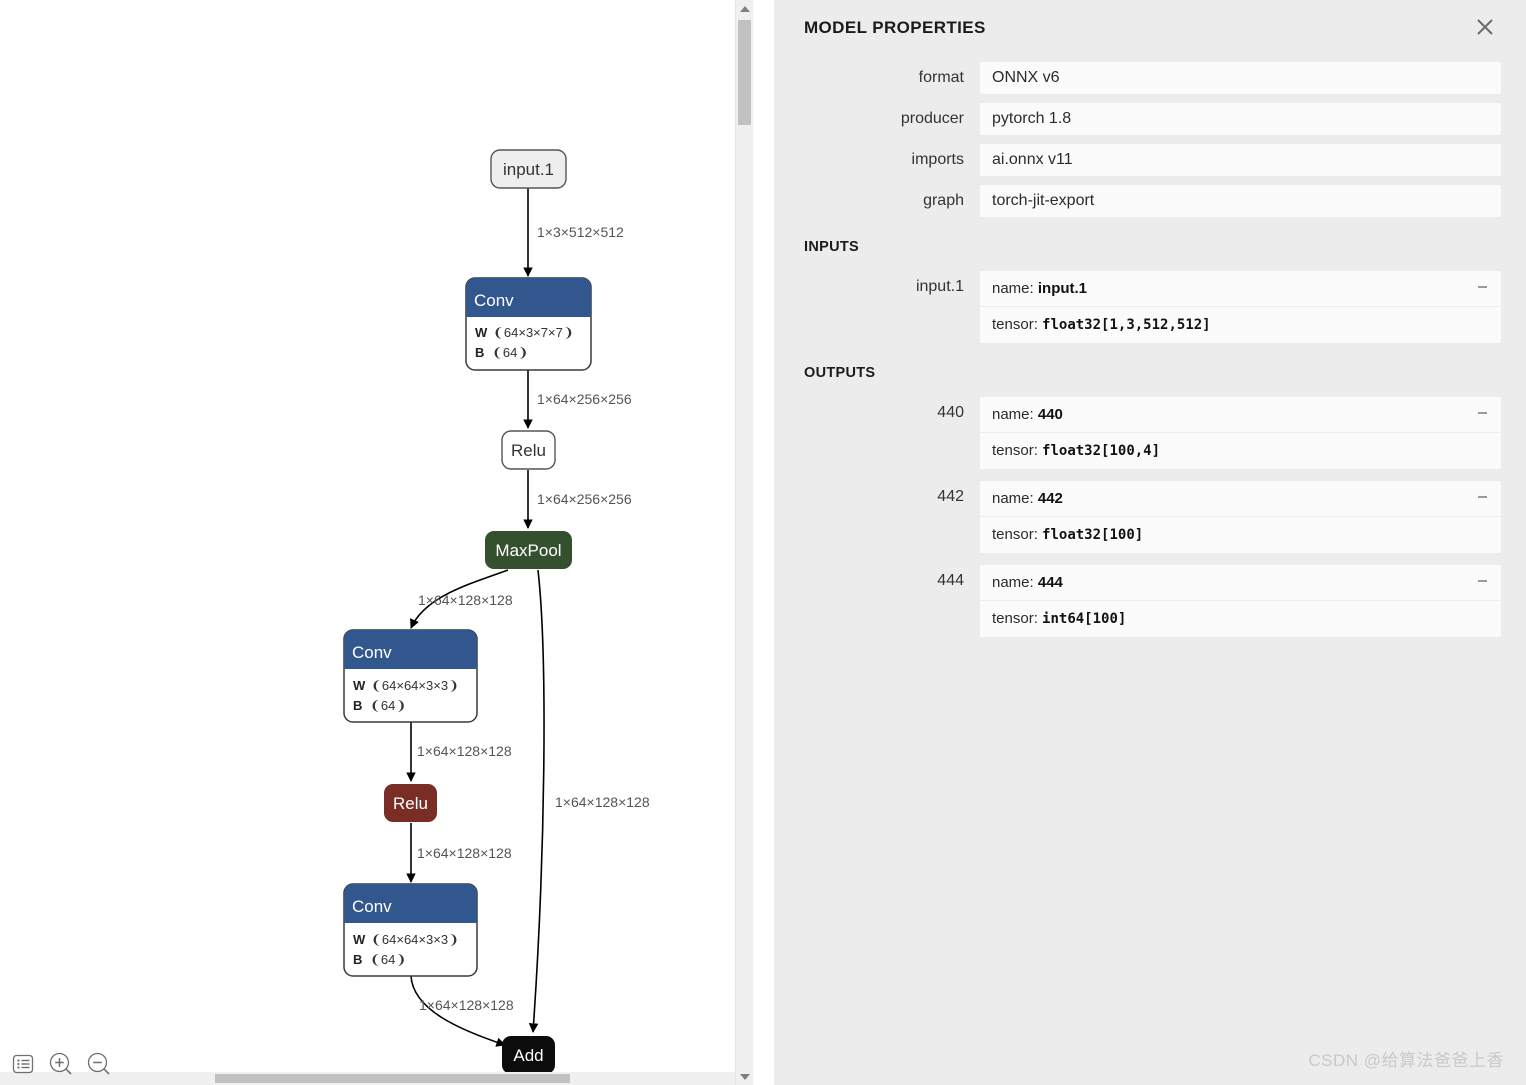 Image resolution: width=1526 pixels, height=1085 pixels. Describe the element at coordinates (895, 27) in the screenshot. I see `panel-title: MODEL PROPERTIES` at that location.